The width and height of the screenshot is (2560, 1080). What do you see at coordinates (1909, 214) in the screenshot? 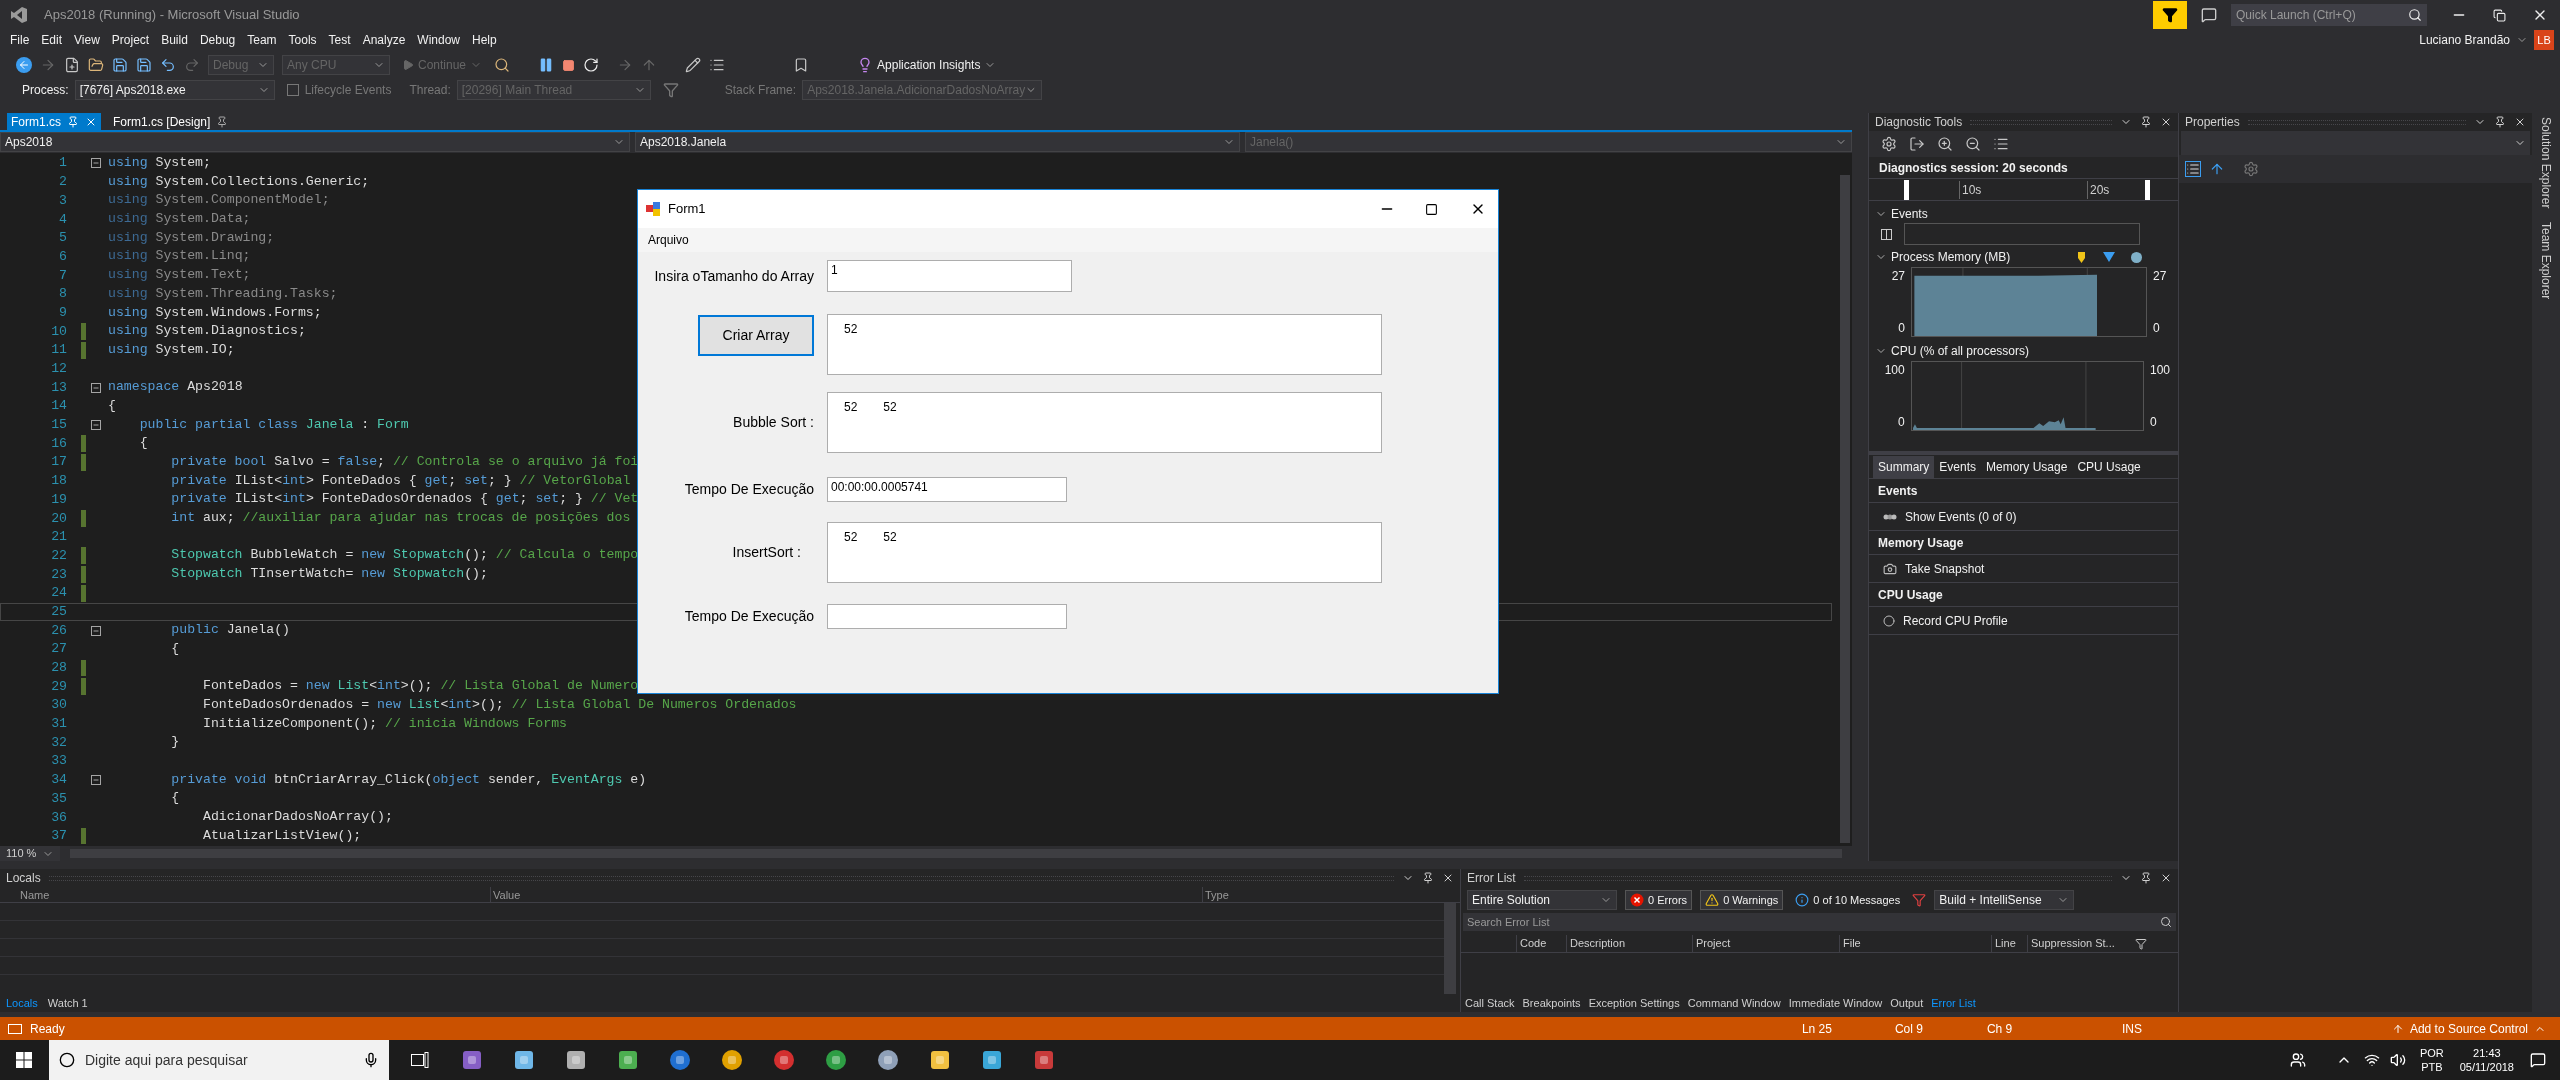
I see `section-label: Events` at bounding box center [1909, 214].